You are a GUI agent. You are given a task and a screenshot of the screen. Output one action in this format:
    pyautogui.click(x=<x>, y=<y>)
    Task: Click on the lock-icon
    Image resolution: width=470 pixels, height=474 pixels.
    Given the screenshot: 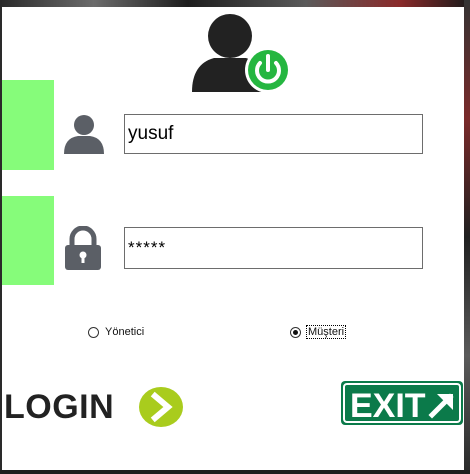 What is the action you would take?
    pyautogui.click(x=83, y=248)
    